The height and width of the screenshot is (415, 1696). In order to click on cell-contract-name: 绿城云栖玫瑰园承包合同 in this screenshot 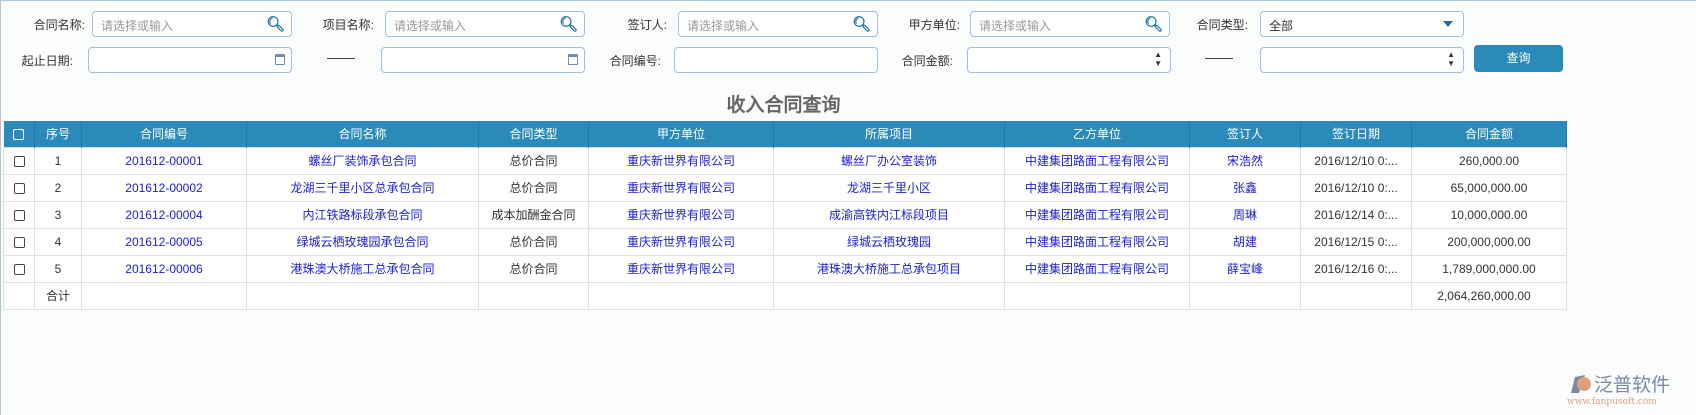, I will do `click(362, 241)`.